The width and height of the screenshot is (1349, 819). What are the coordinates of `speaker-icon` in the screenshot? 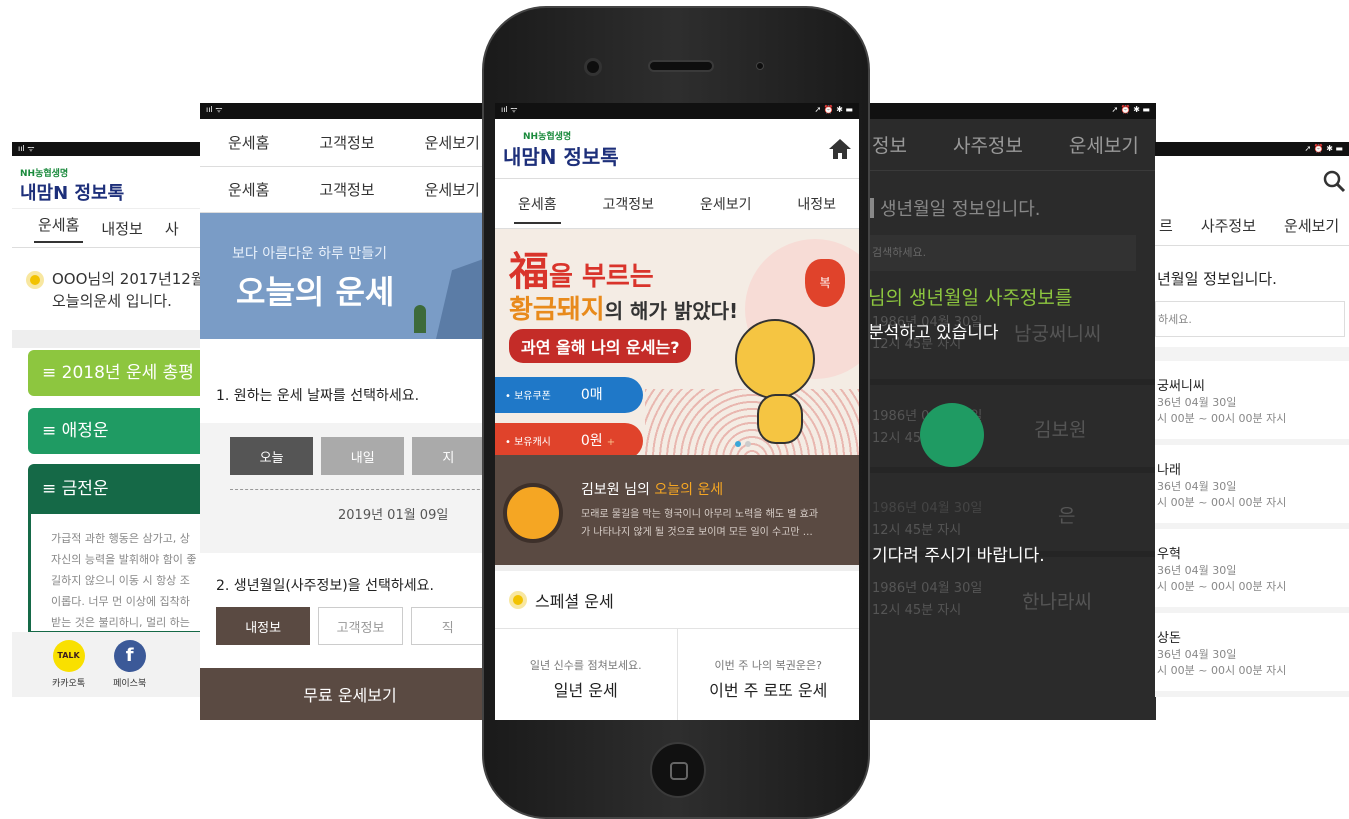 It's located at (681, 66).